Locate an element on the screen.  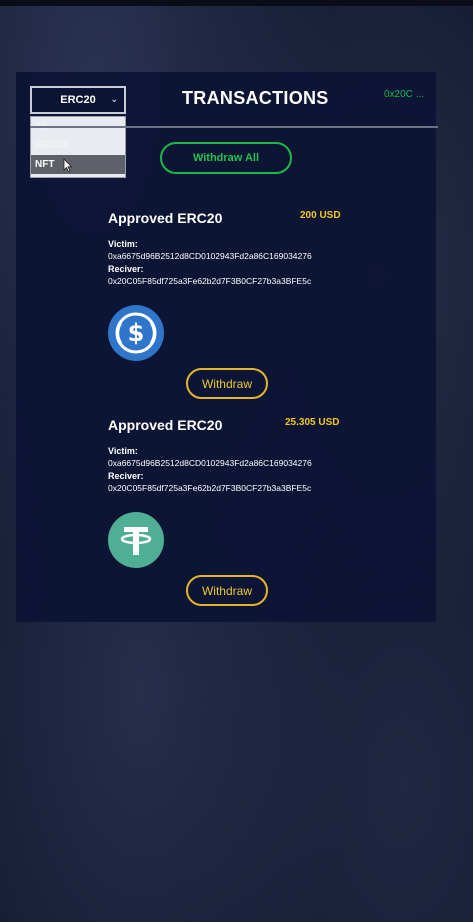
token-filter-select: ERC20 ⌄ is located at coordinates (78, 100).